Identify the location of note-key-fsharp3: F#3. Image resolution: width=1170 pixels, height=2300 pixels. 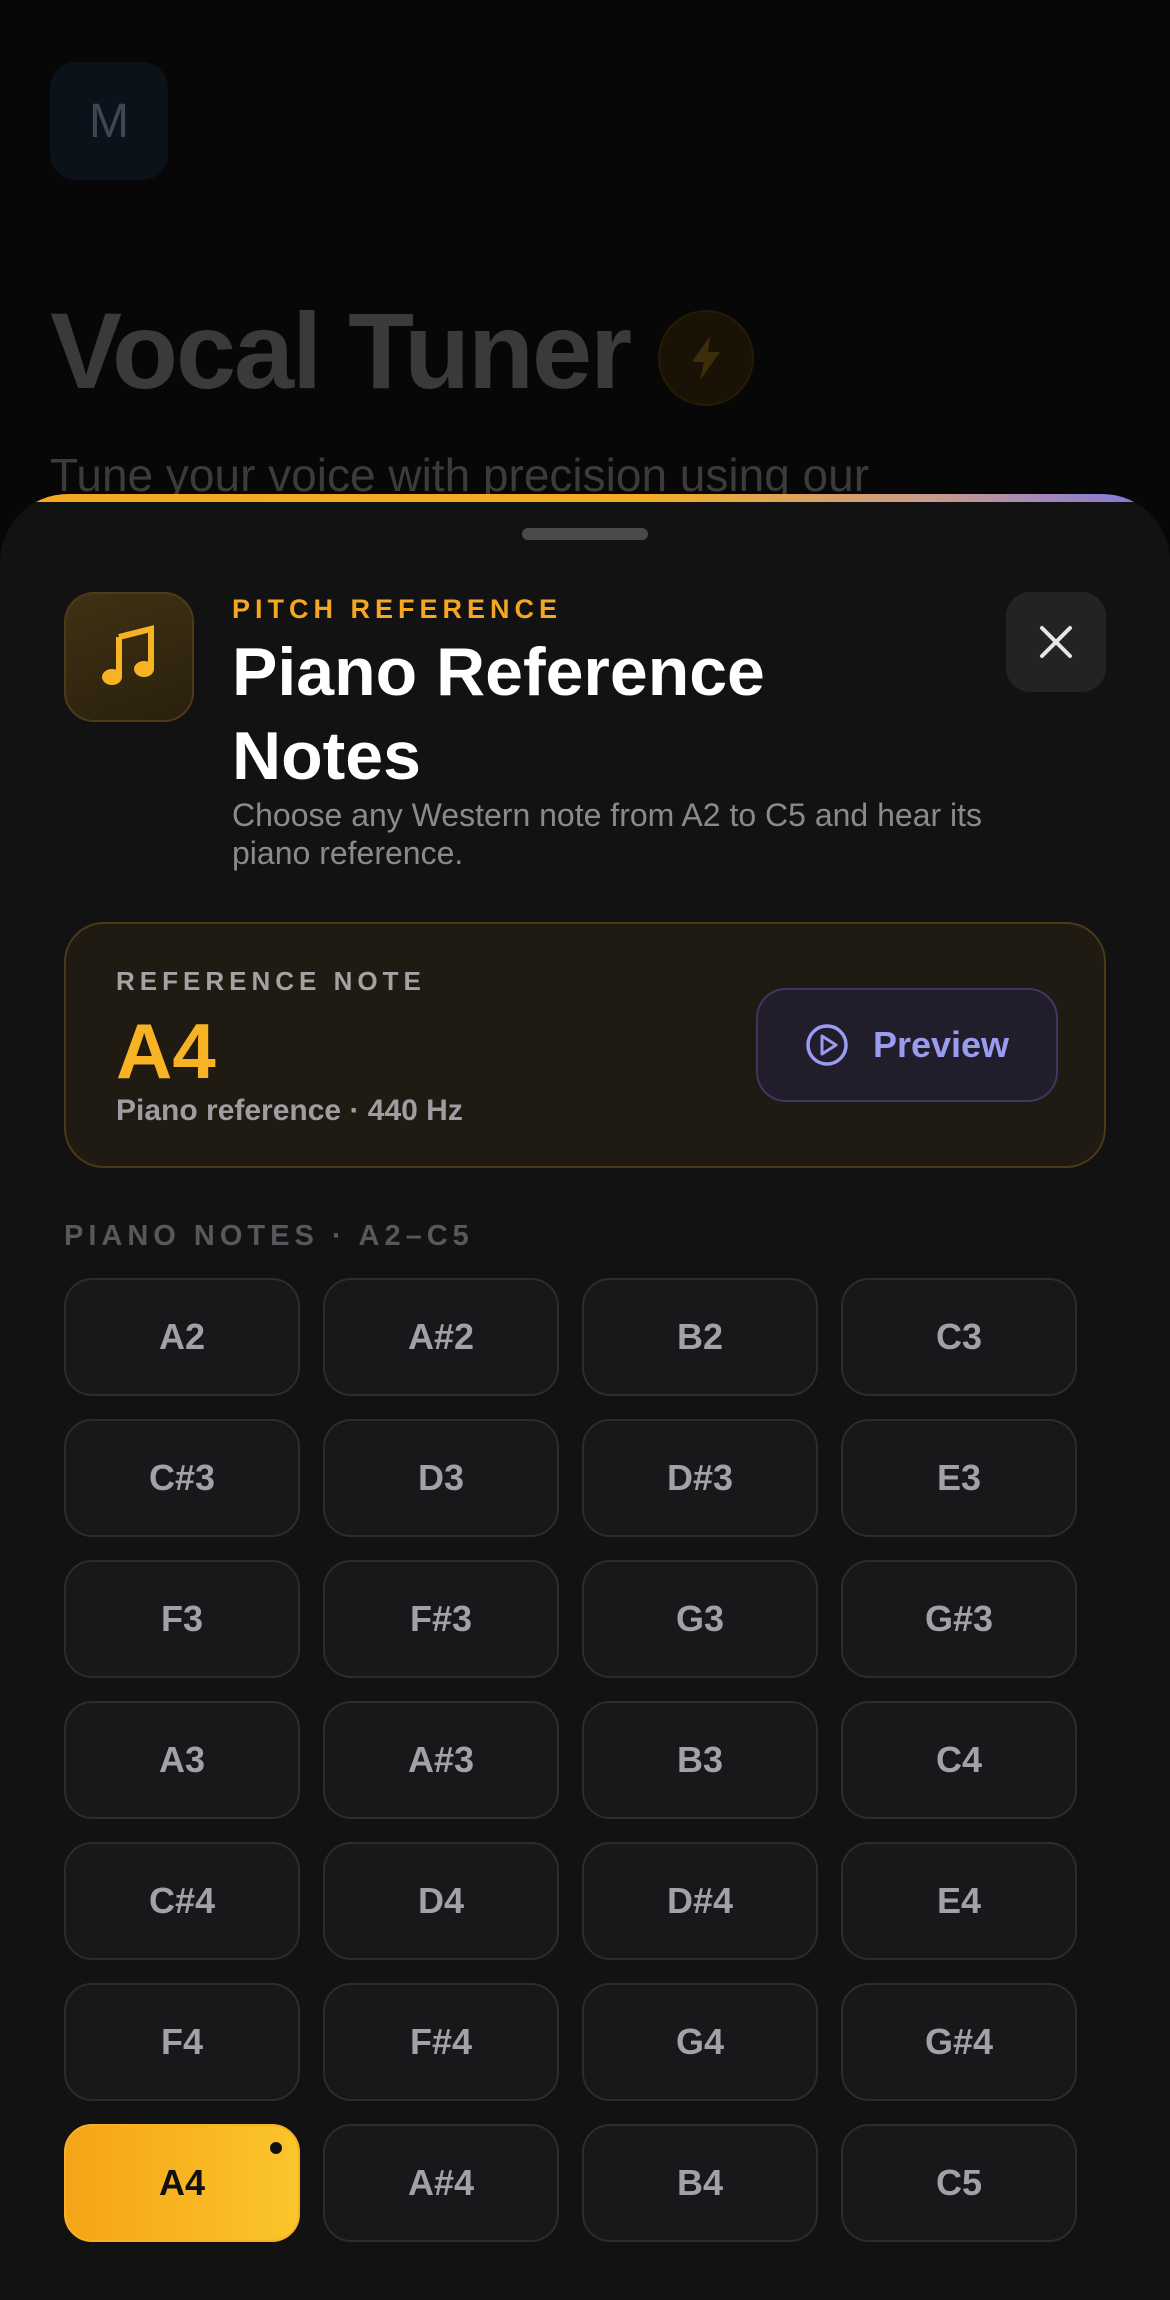
(441, 1619).